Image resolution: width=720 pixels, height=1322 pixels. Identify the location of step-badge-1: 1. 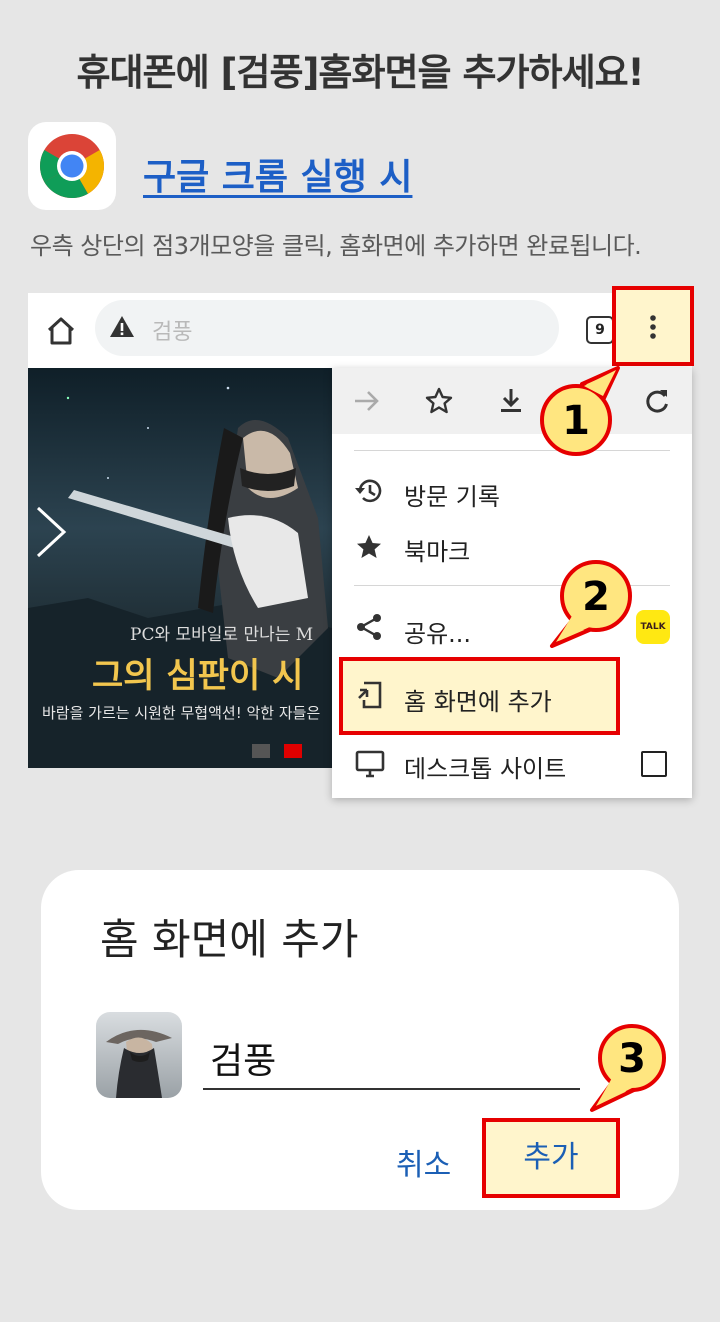
(580, 411).